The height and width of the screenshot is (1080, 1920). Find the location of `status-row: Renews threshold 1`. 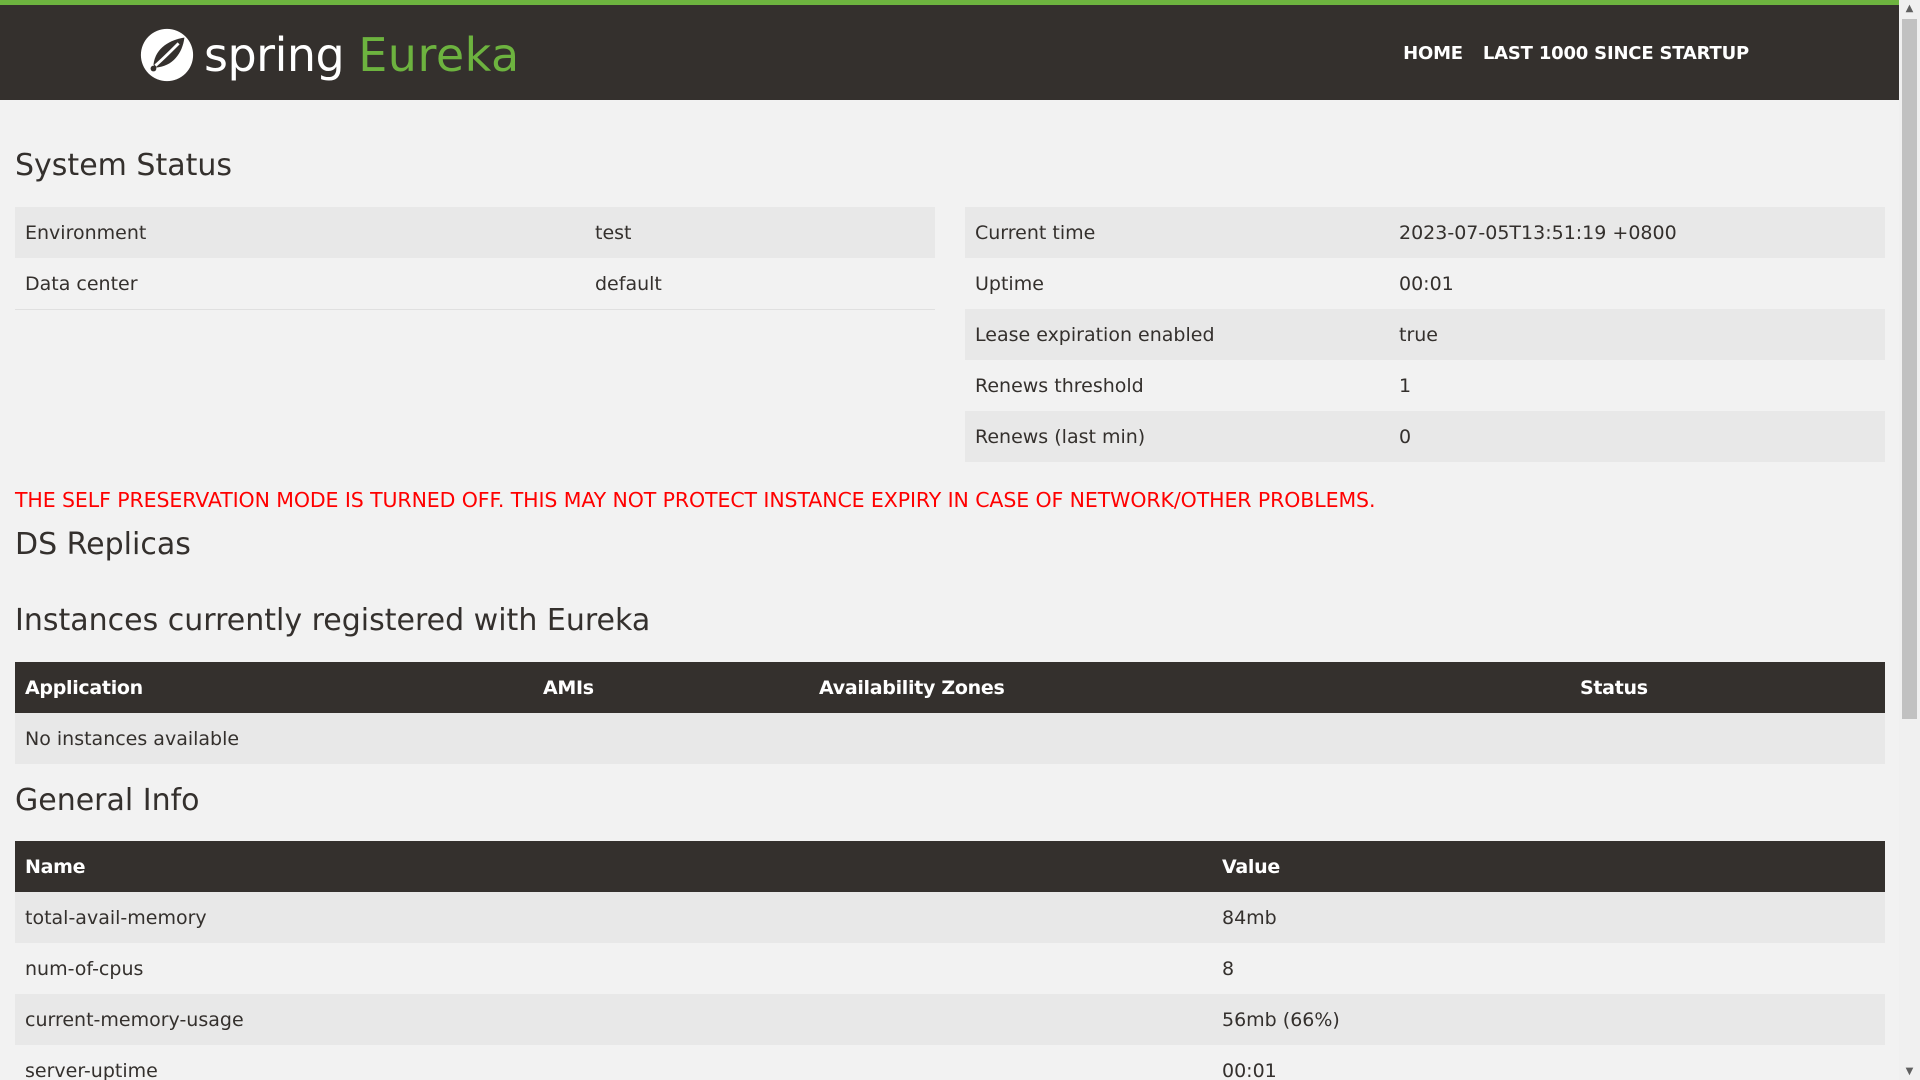

status-row: Renews threshold 1 is located at coordinates (1425, 385).